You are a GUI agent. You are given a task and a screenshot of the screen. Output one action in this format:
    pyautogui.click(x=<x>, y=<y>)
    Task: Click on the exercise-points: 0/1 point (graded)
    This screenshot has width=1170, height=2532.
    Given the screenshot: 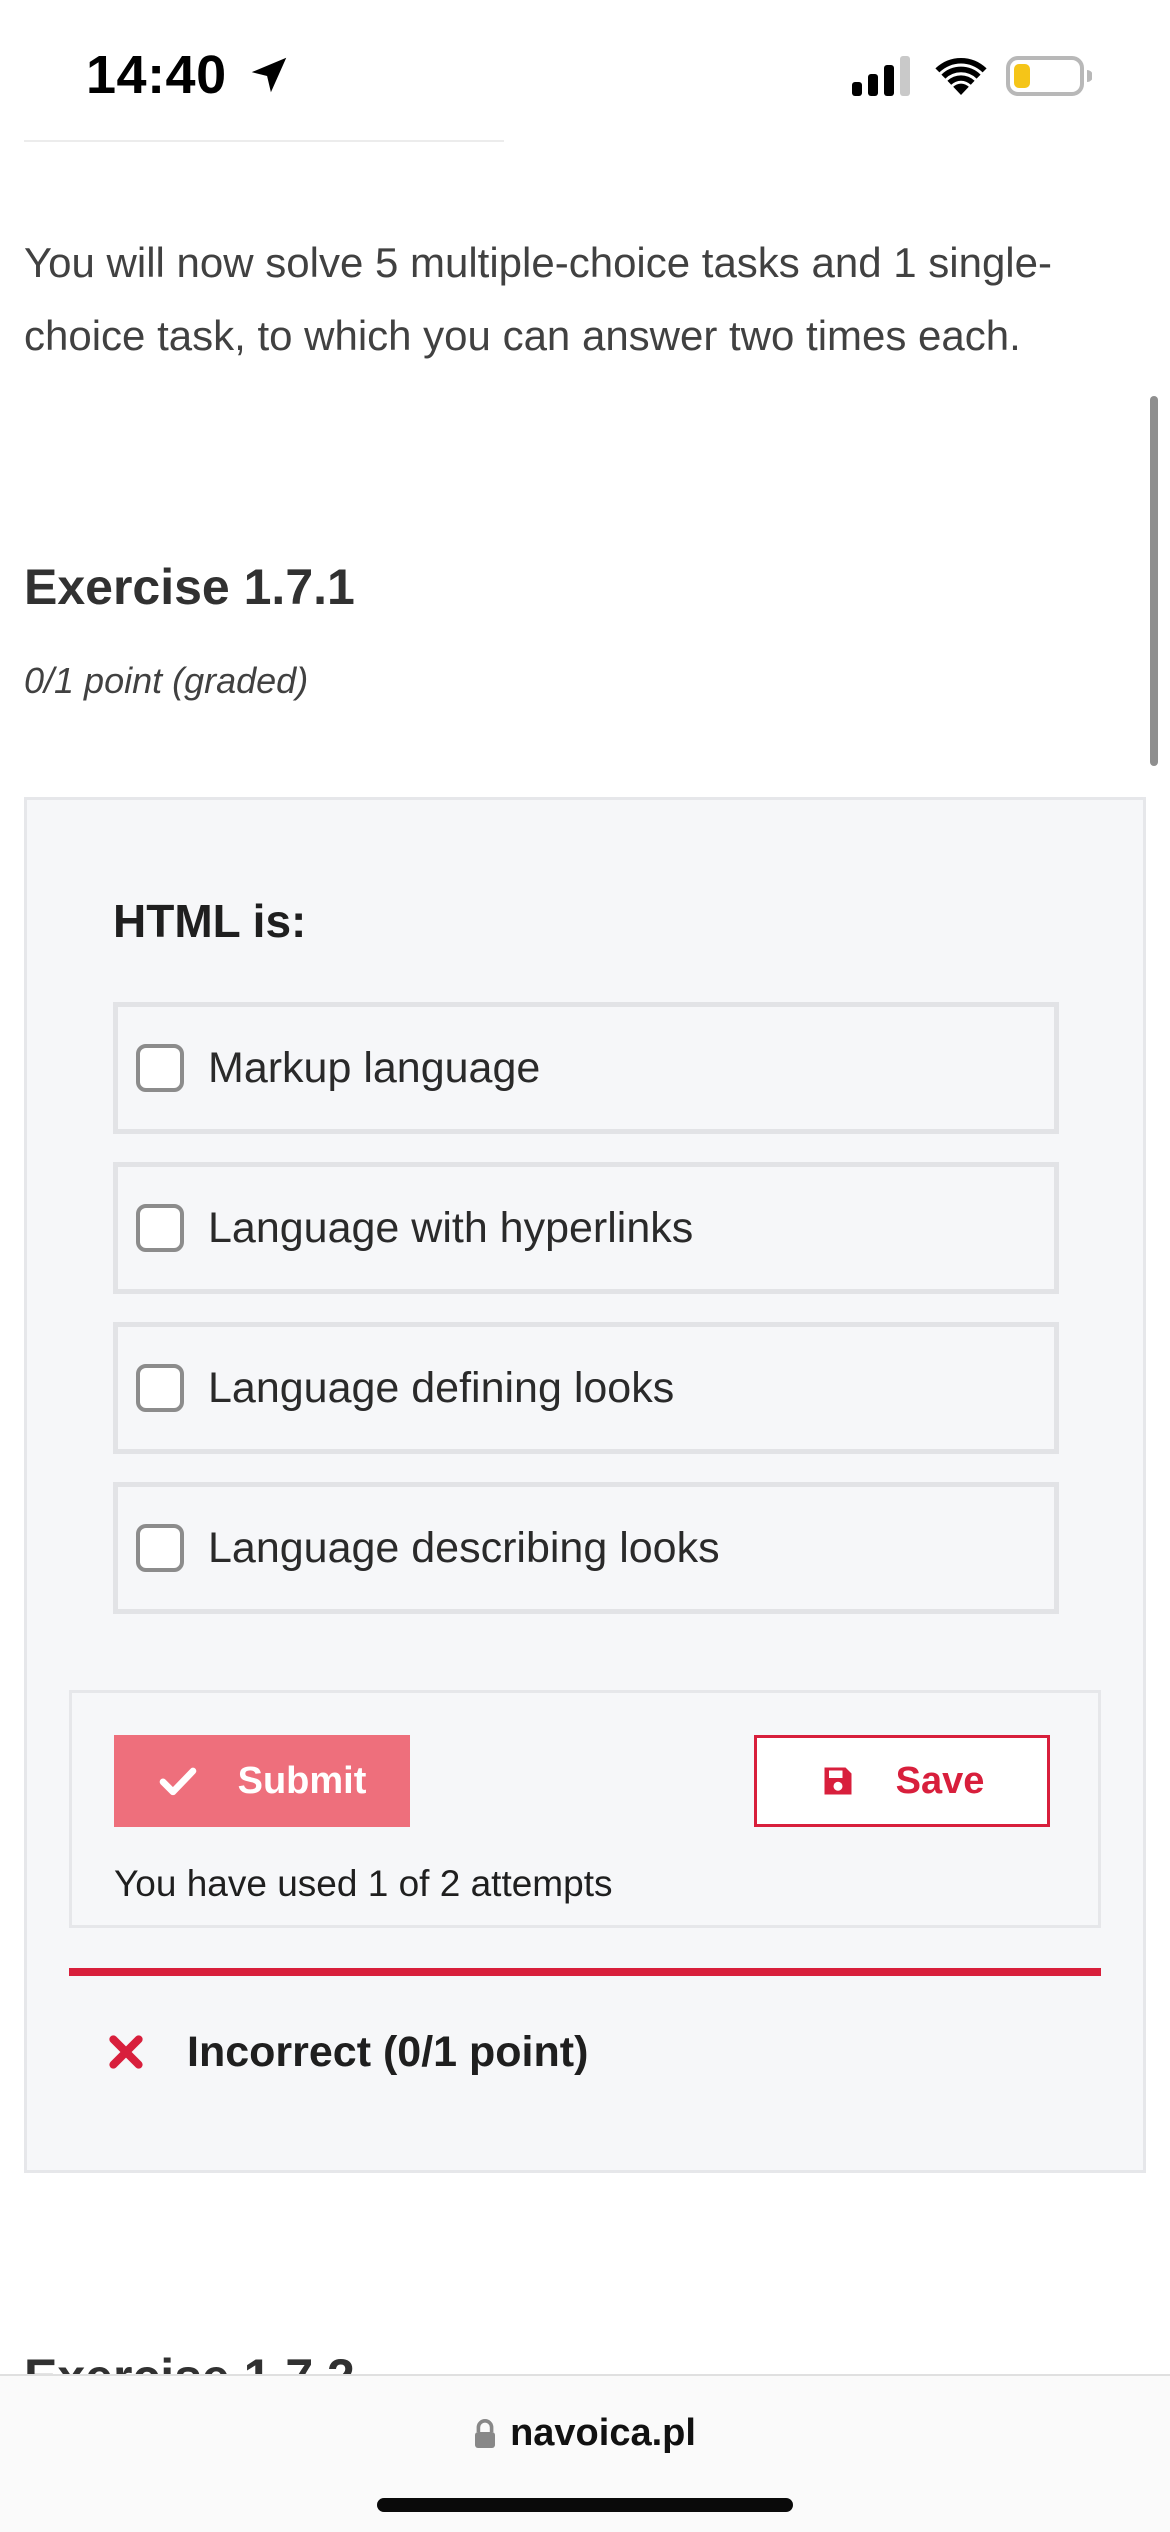 What is the action you would take?
    pyautogui.click(x=166, y=680)
    